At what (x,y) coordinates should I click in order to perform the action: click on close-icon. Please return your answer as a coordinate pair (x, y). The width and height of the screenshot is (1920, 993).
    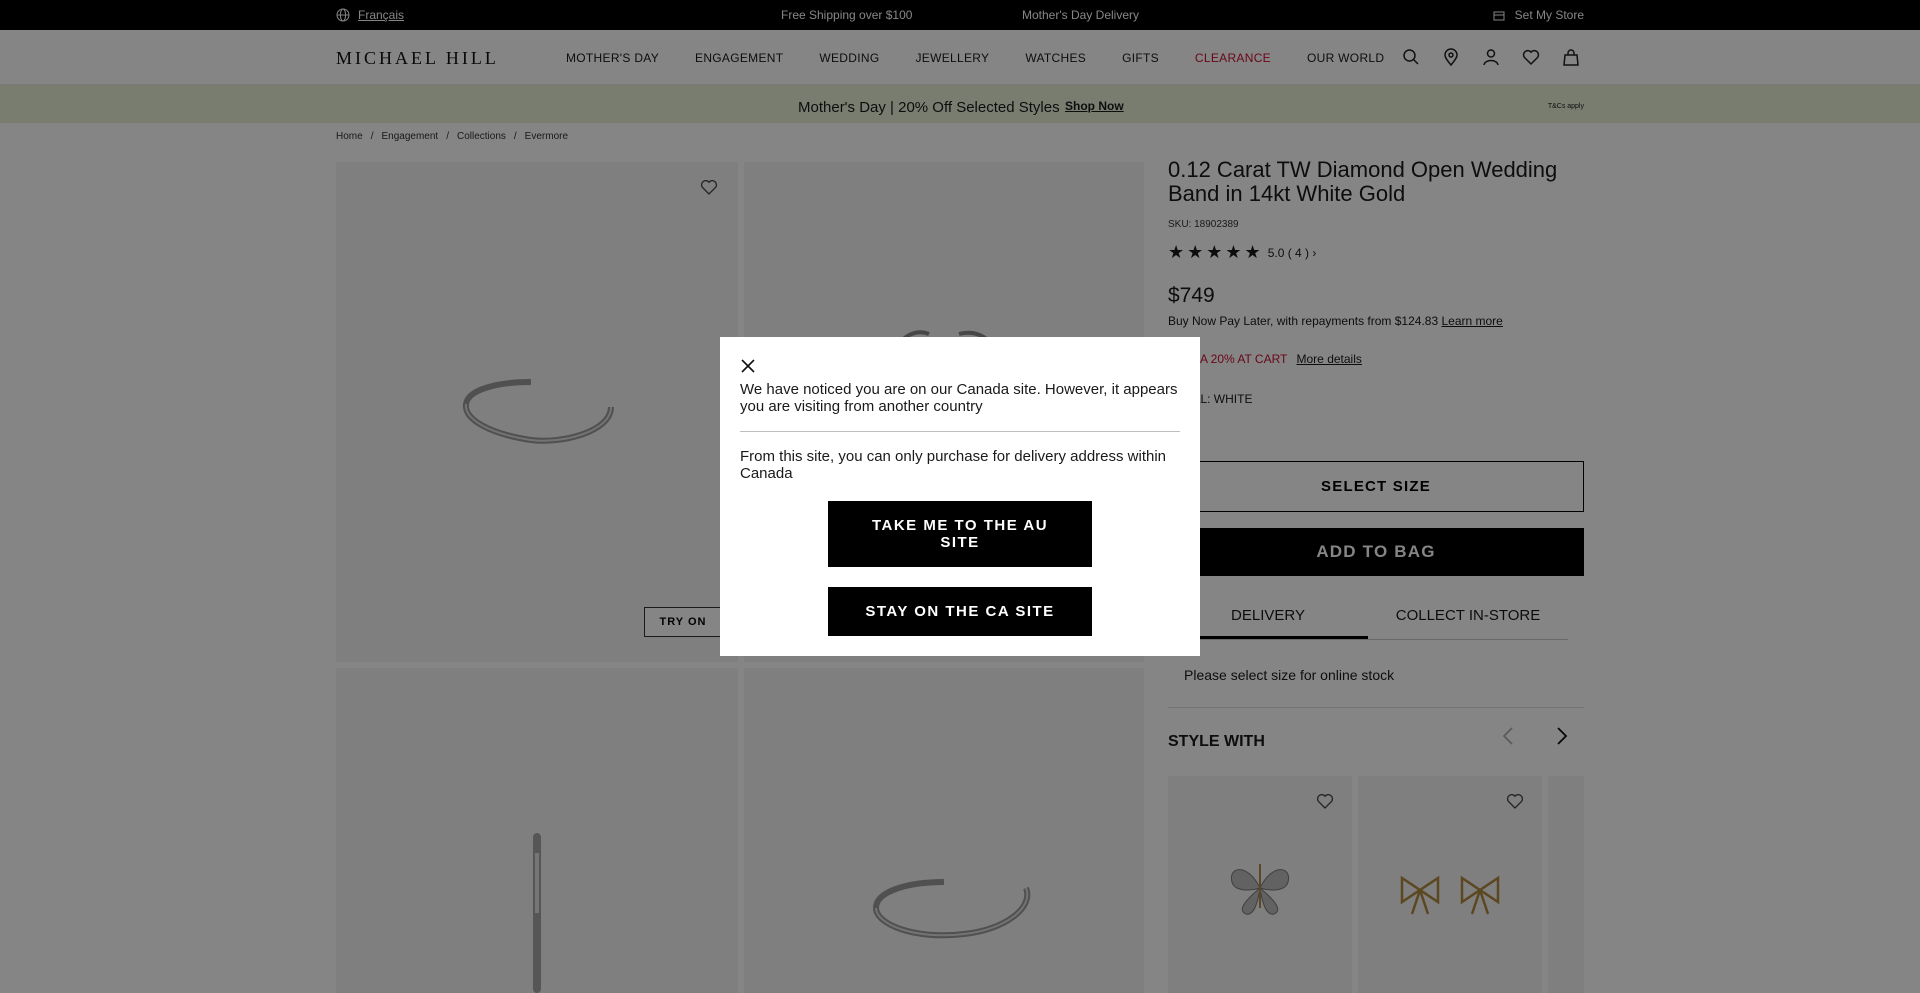
    Looking at the image, I should click on (748, 365).